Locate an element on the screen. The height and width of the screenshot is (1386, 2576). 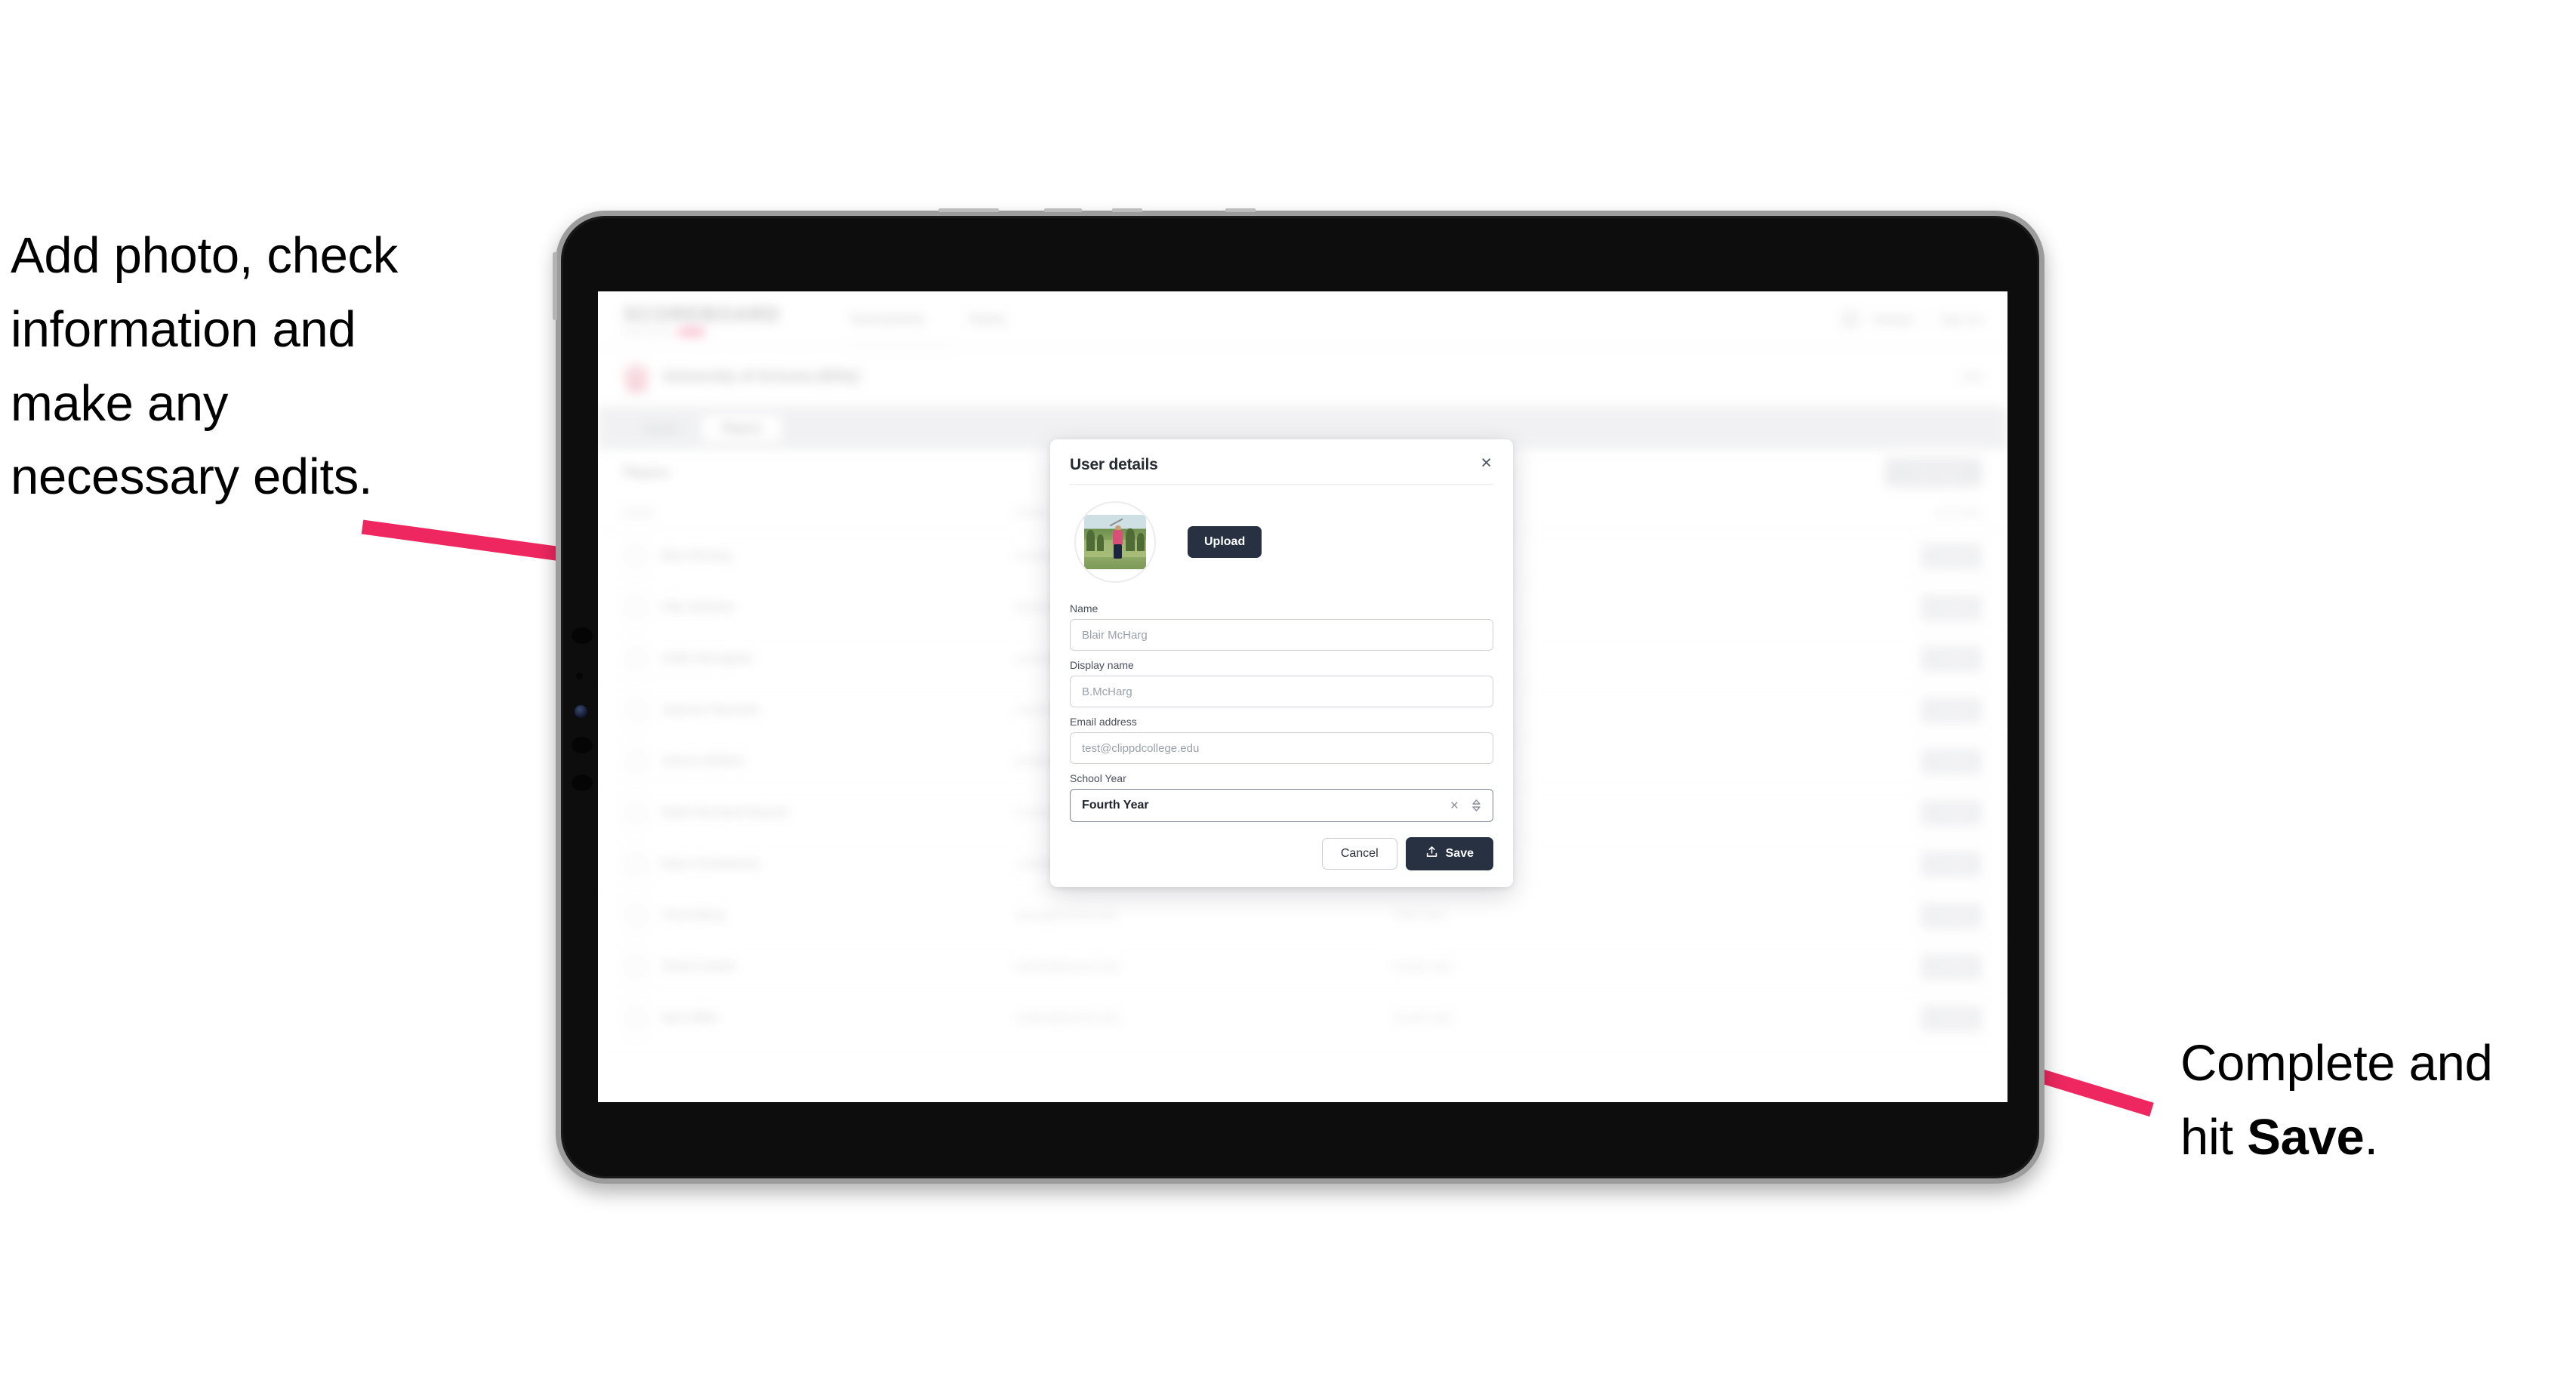
clear-icon: × is located at coordinates (1454, 806).